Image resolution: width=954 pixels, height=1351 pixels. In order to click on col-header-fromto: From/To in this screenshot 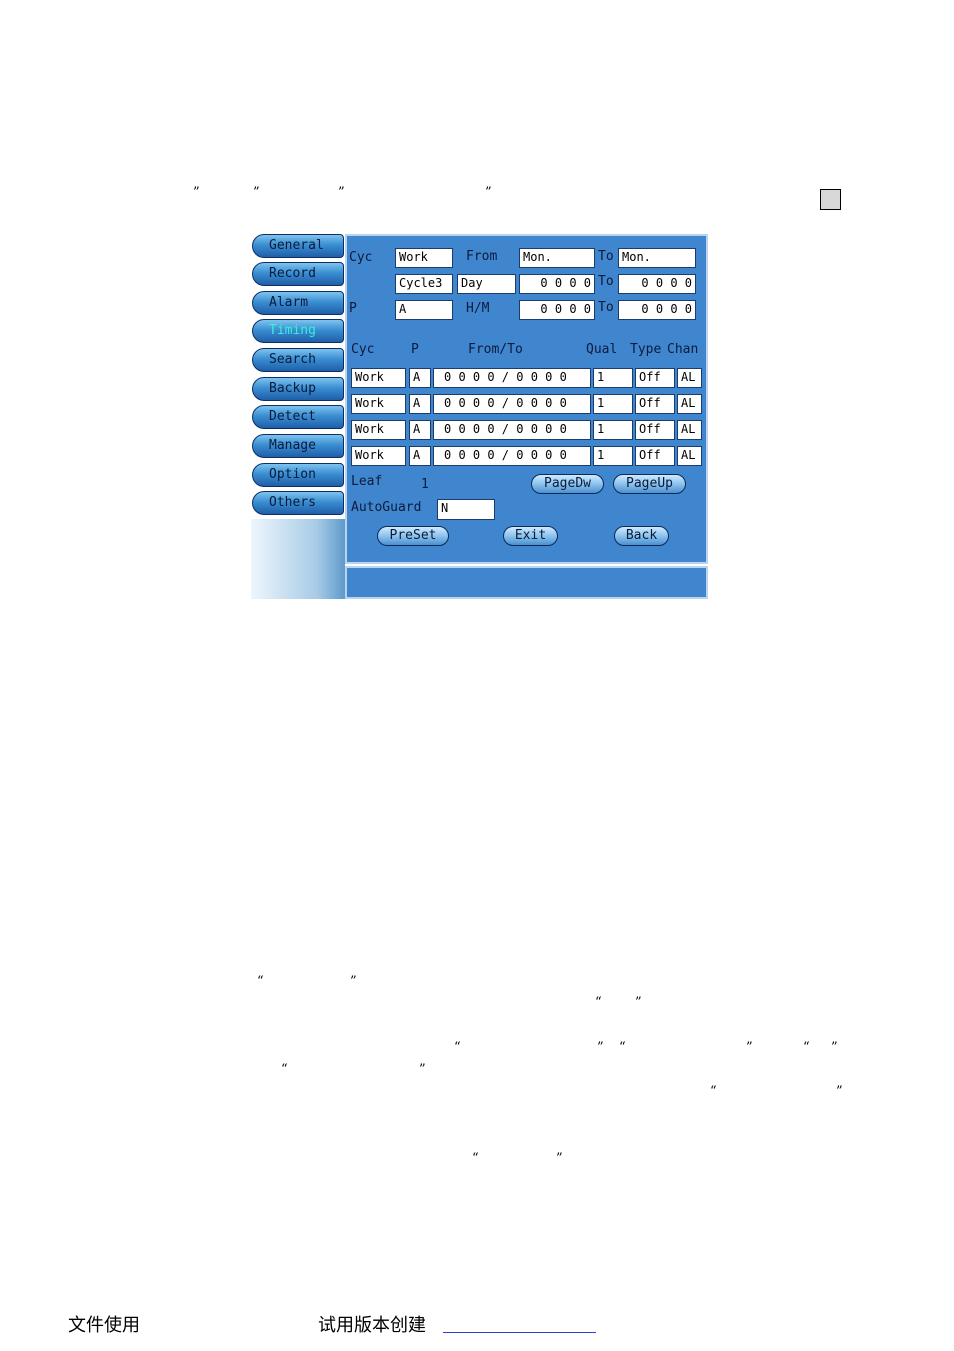, I will do `click(495, 349)`.